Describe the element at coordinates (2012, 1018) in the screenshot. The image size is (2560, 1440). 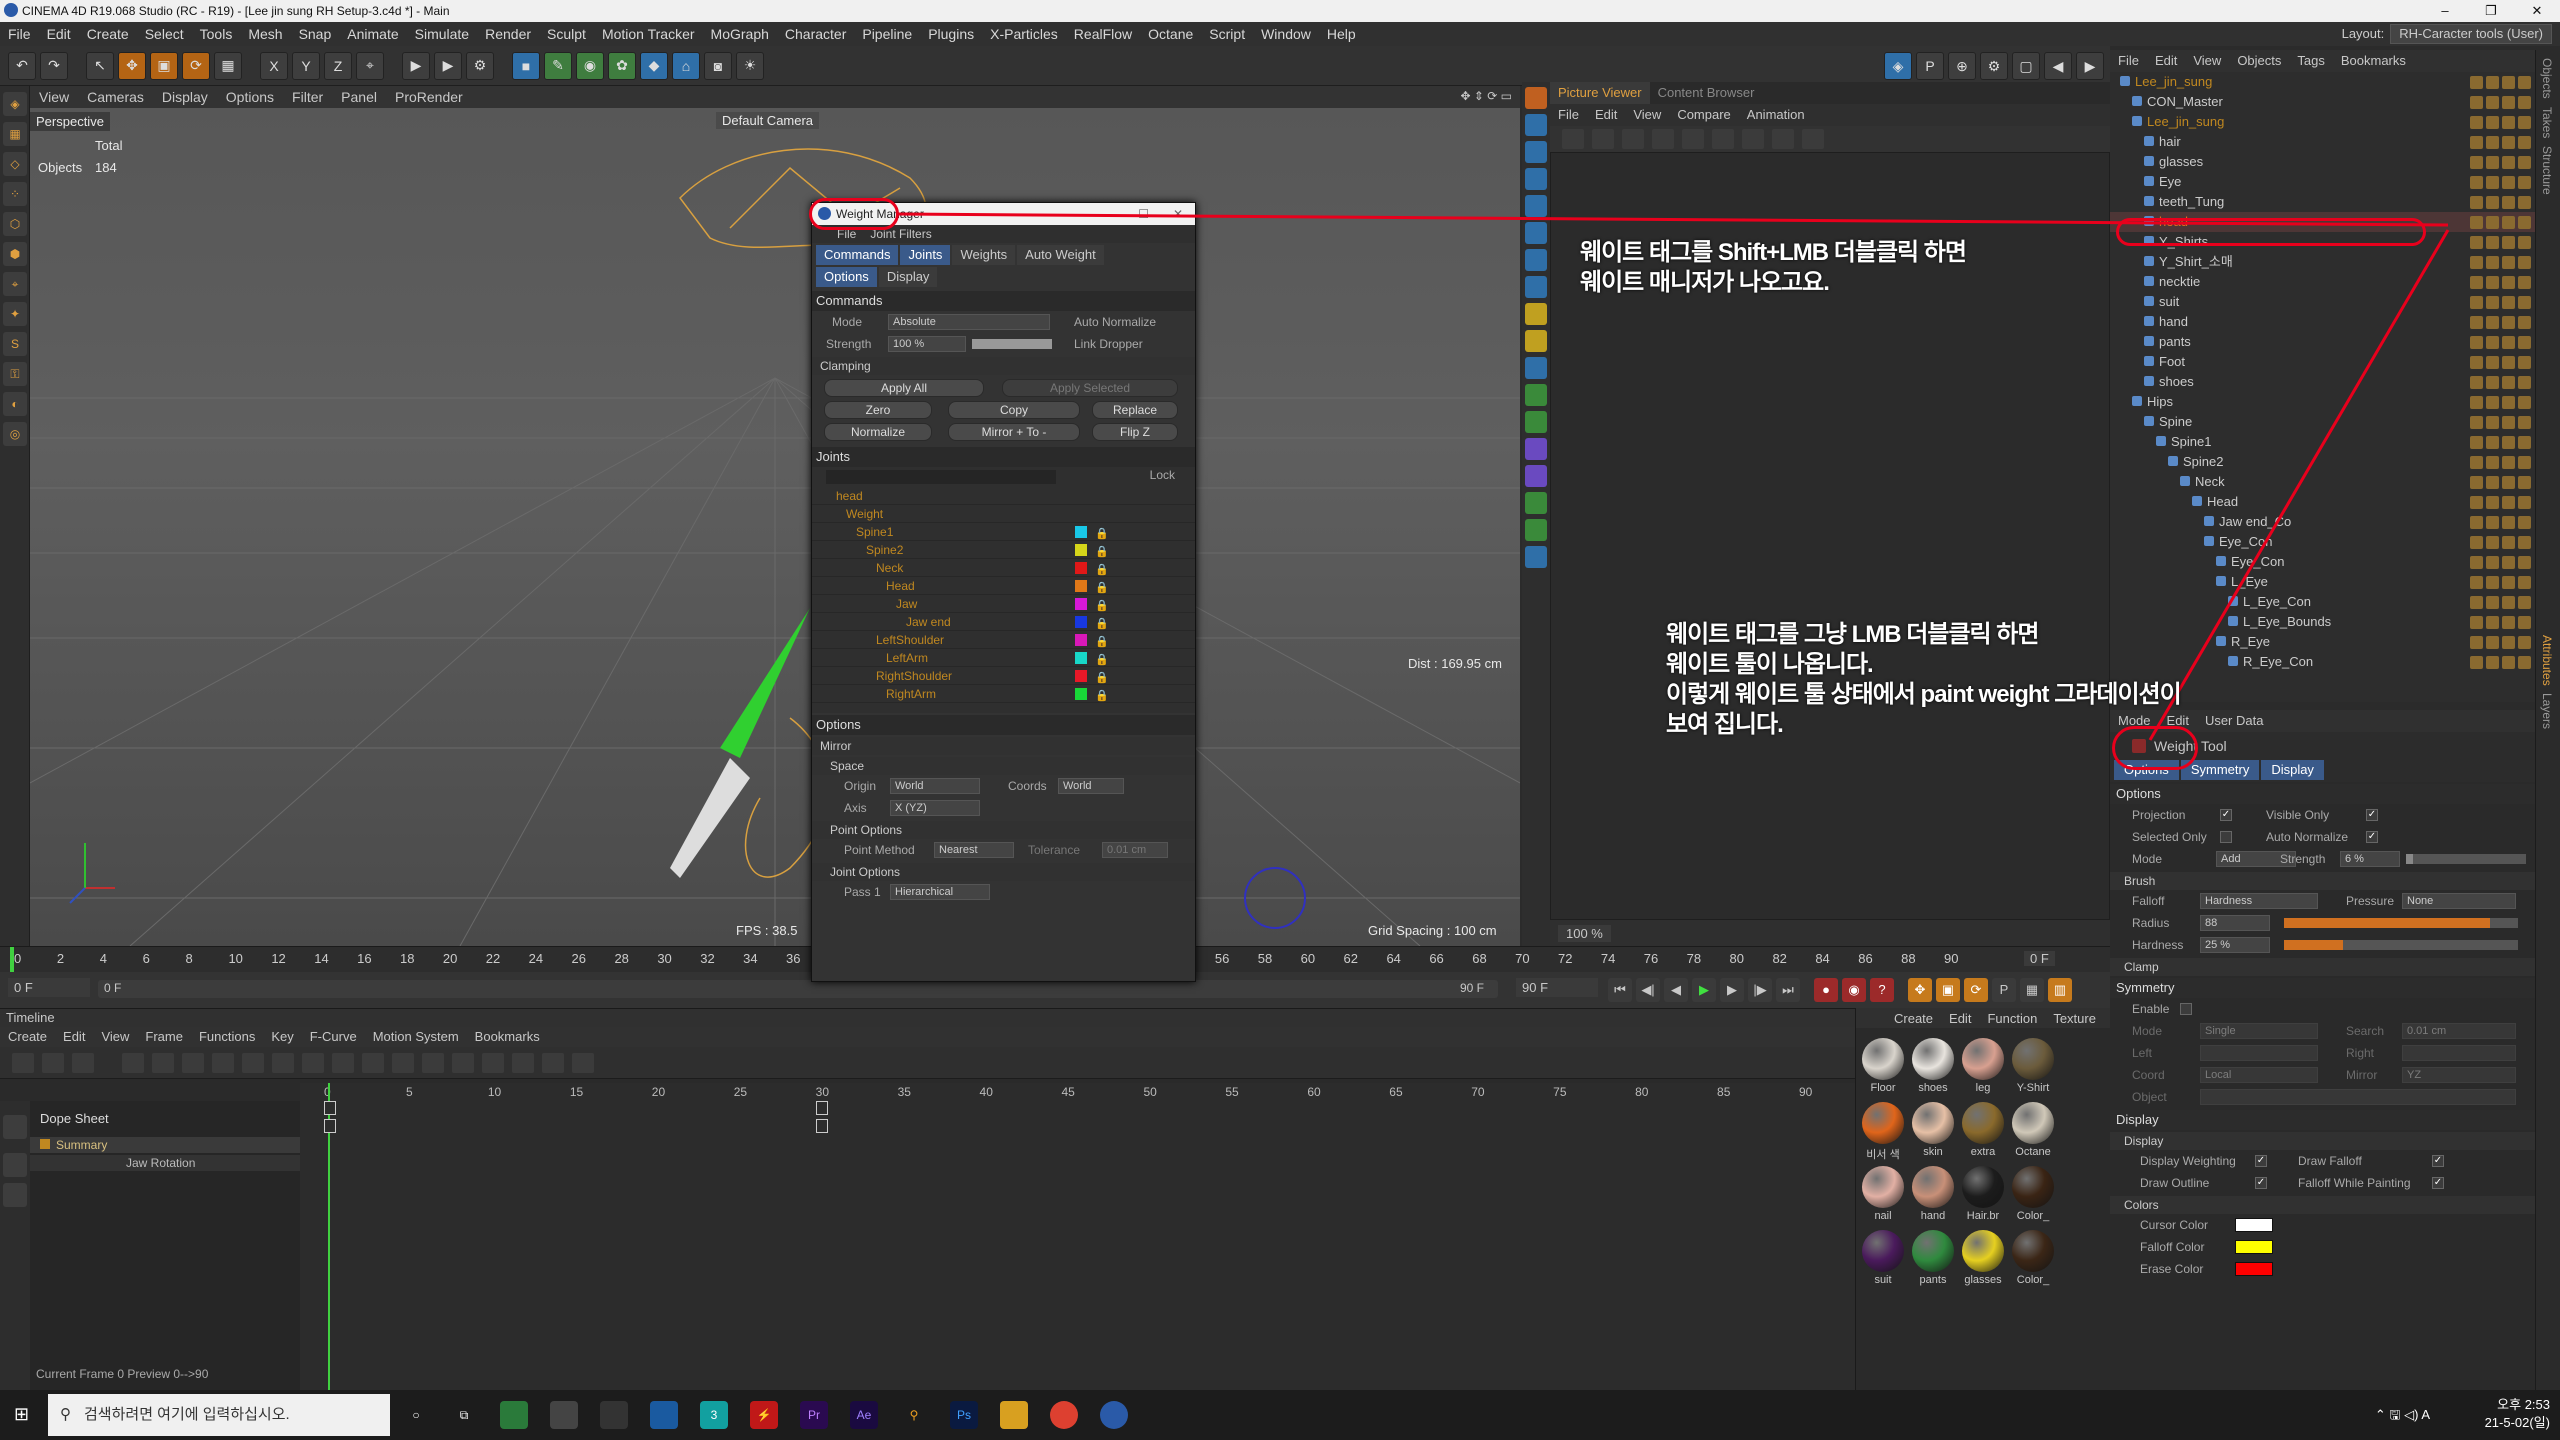
I see `mat-menu-function: Function` at that location.